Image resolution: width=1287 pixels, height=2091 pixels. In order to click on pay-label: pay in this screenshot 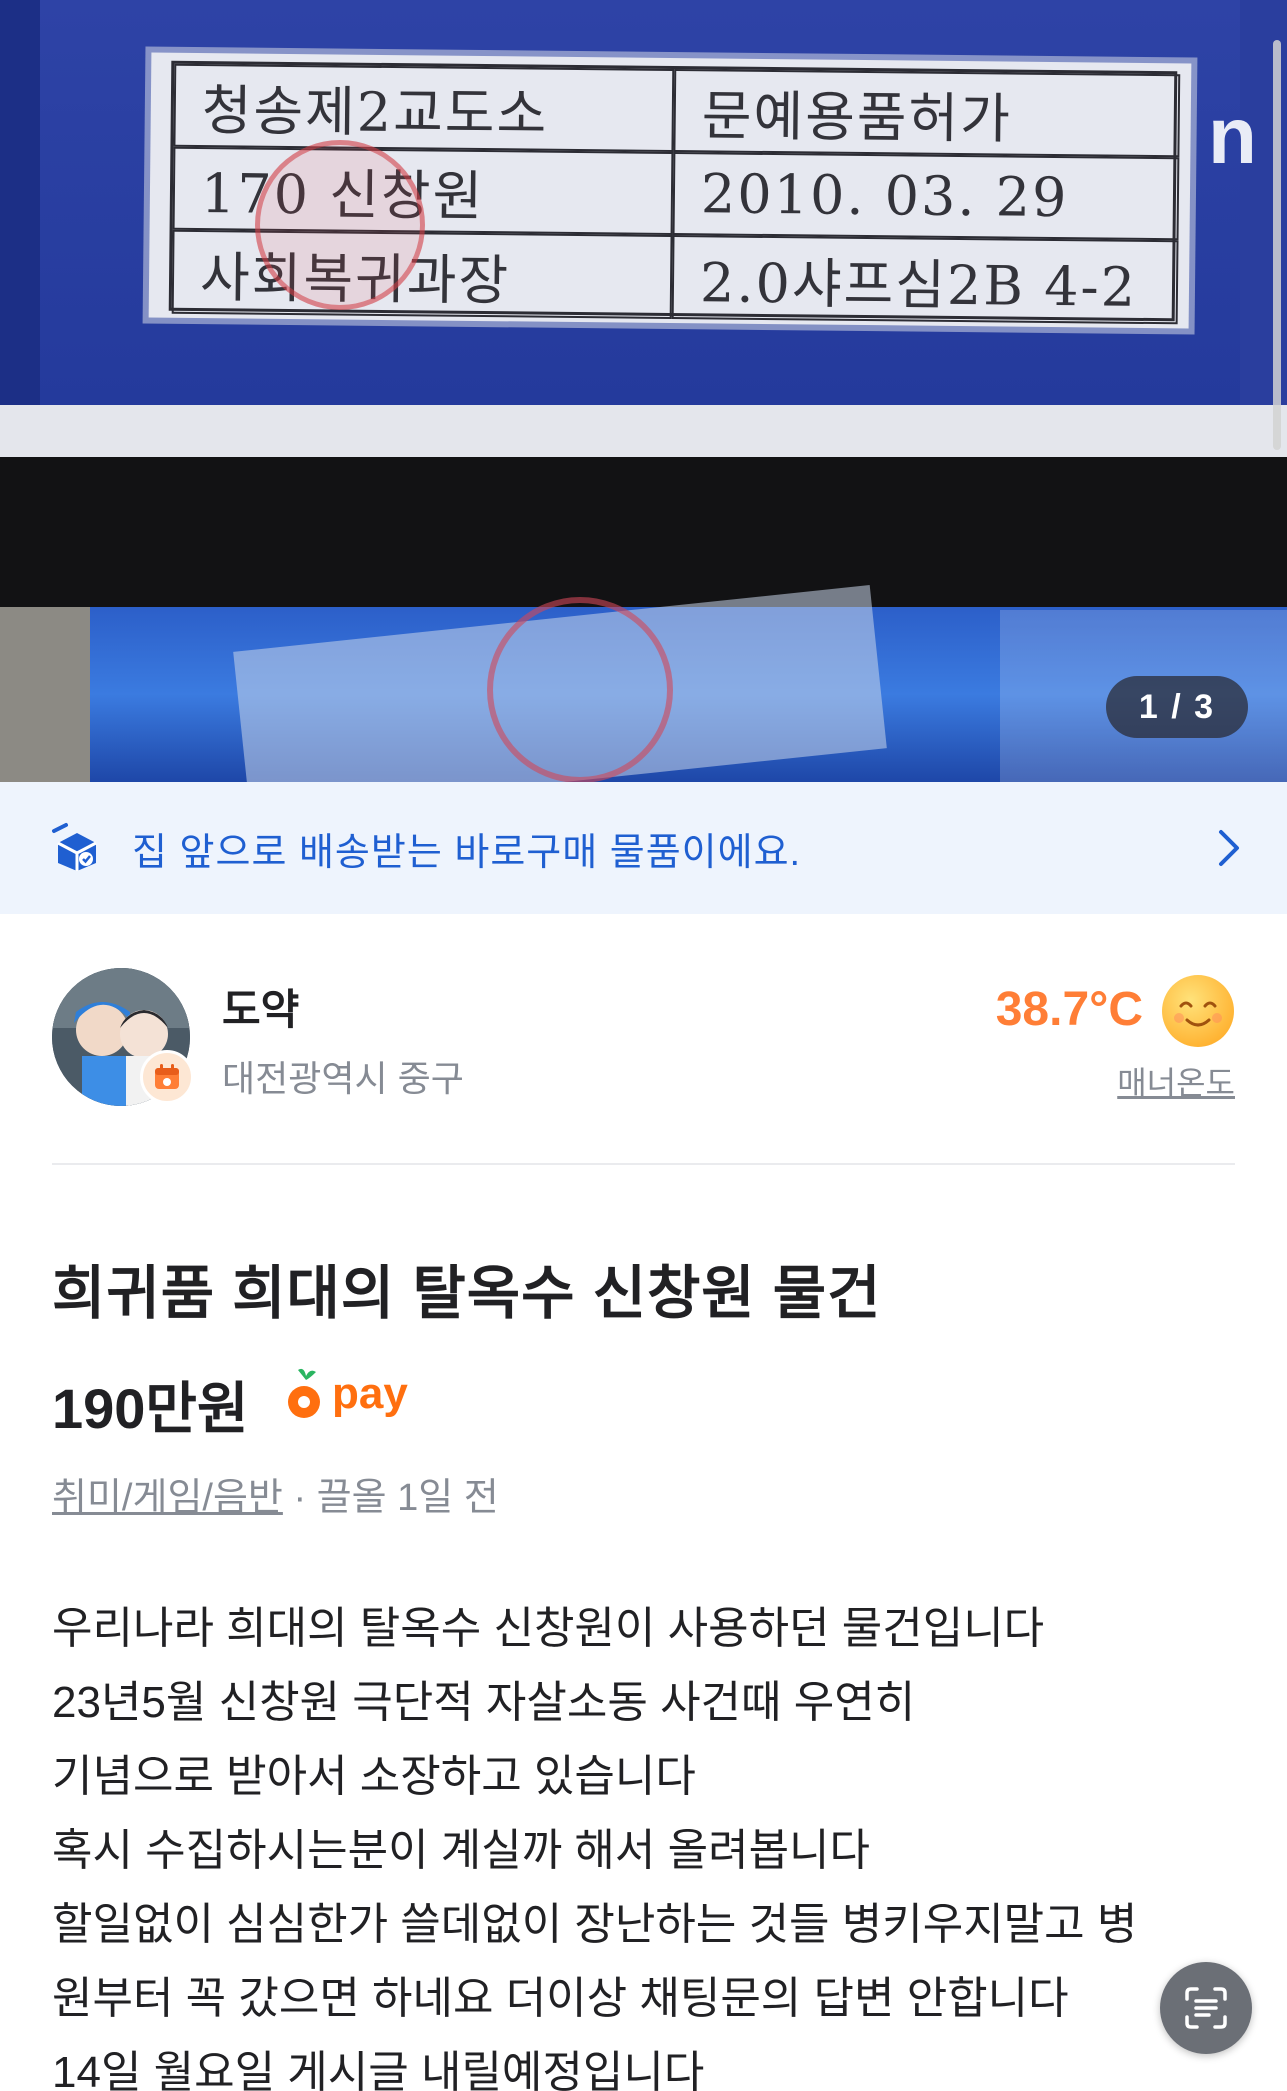, I will do `click(370, 1393)`.